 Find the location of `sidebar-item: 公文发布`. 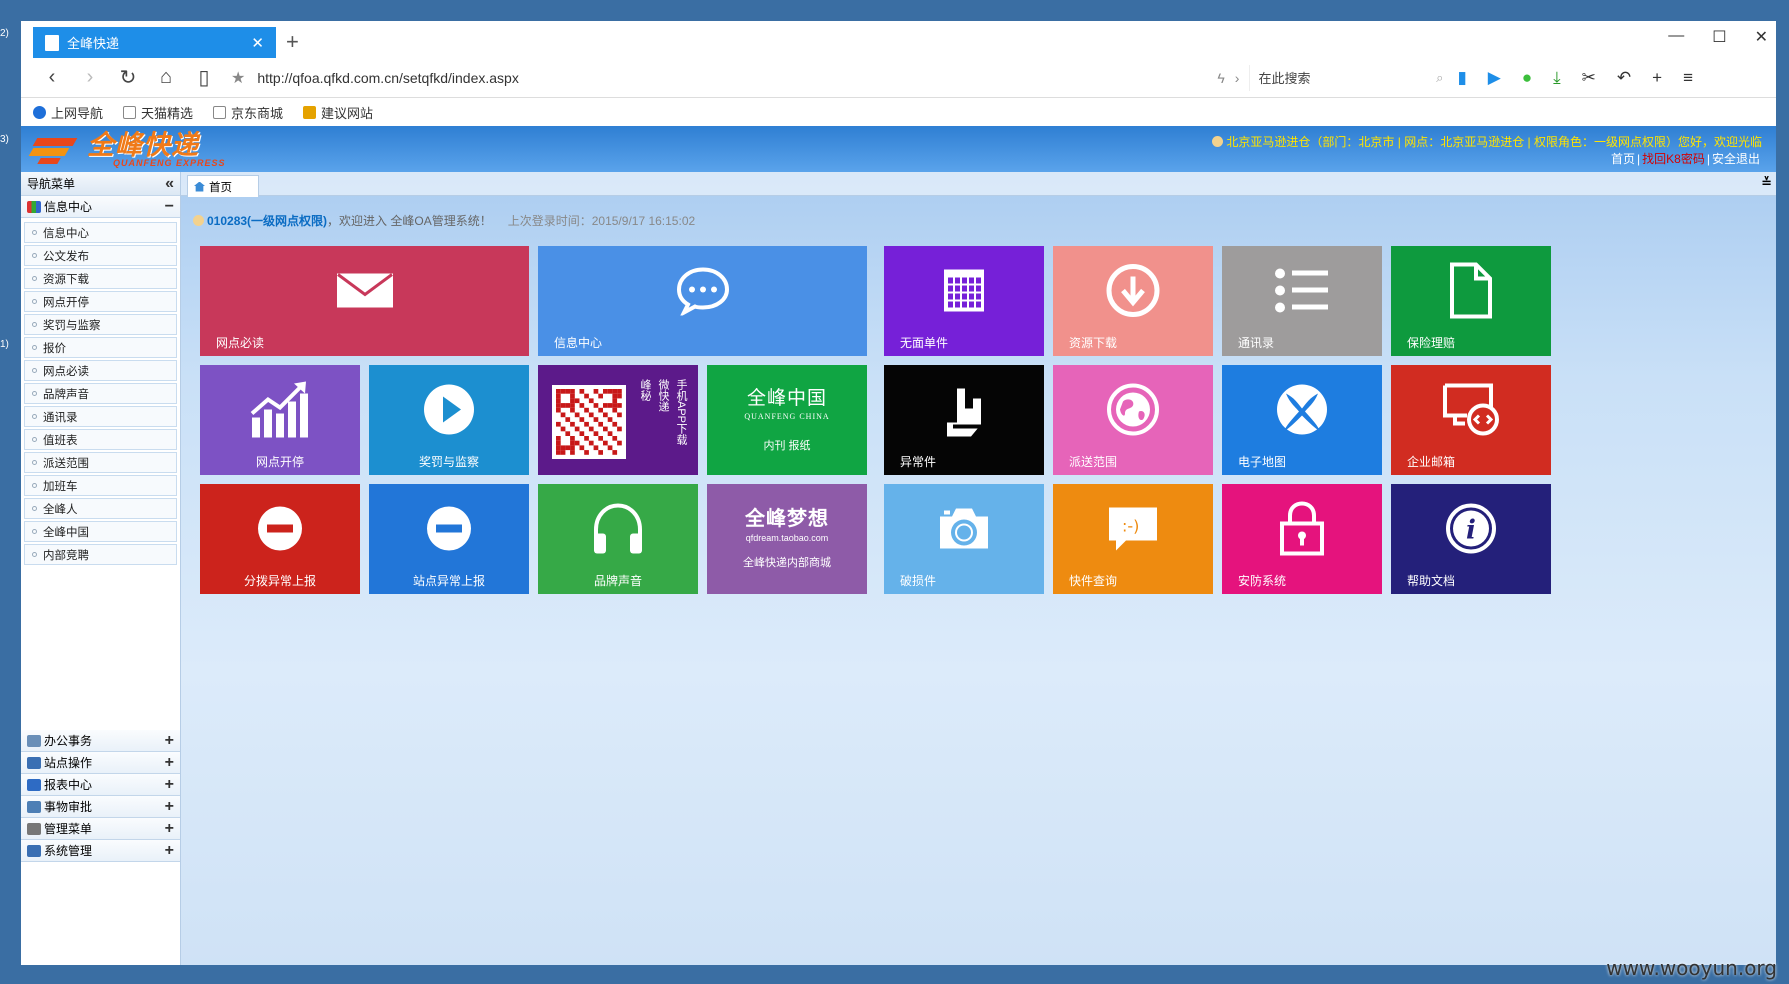

sidebar-item: 公文发布 is located at coordinates (100, 255).